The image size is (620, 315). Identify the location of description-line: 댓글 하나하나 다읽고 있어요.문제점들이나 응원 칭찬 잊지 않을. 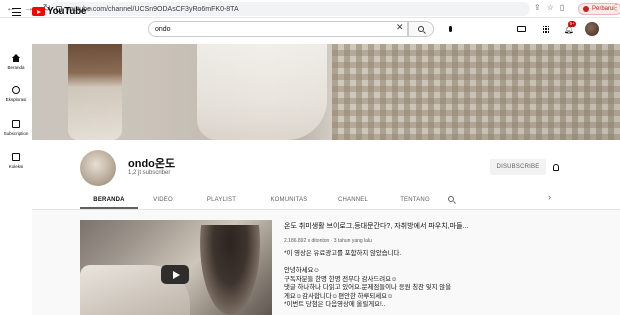
(368, 287).